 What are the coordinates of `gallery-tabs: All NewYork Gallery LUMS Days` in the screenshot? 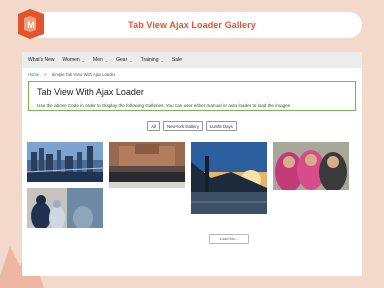 It's located at (192, 126).